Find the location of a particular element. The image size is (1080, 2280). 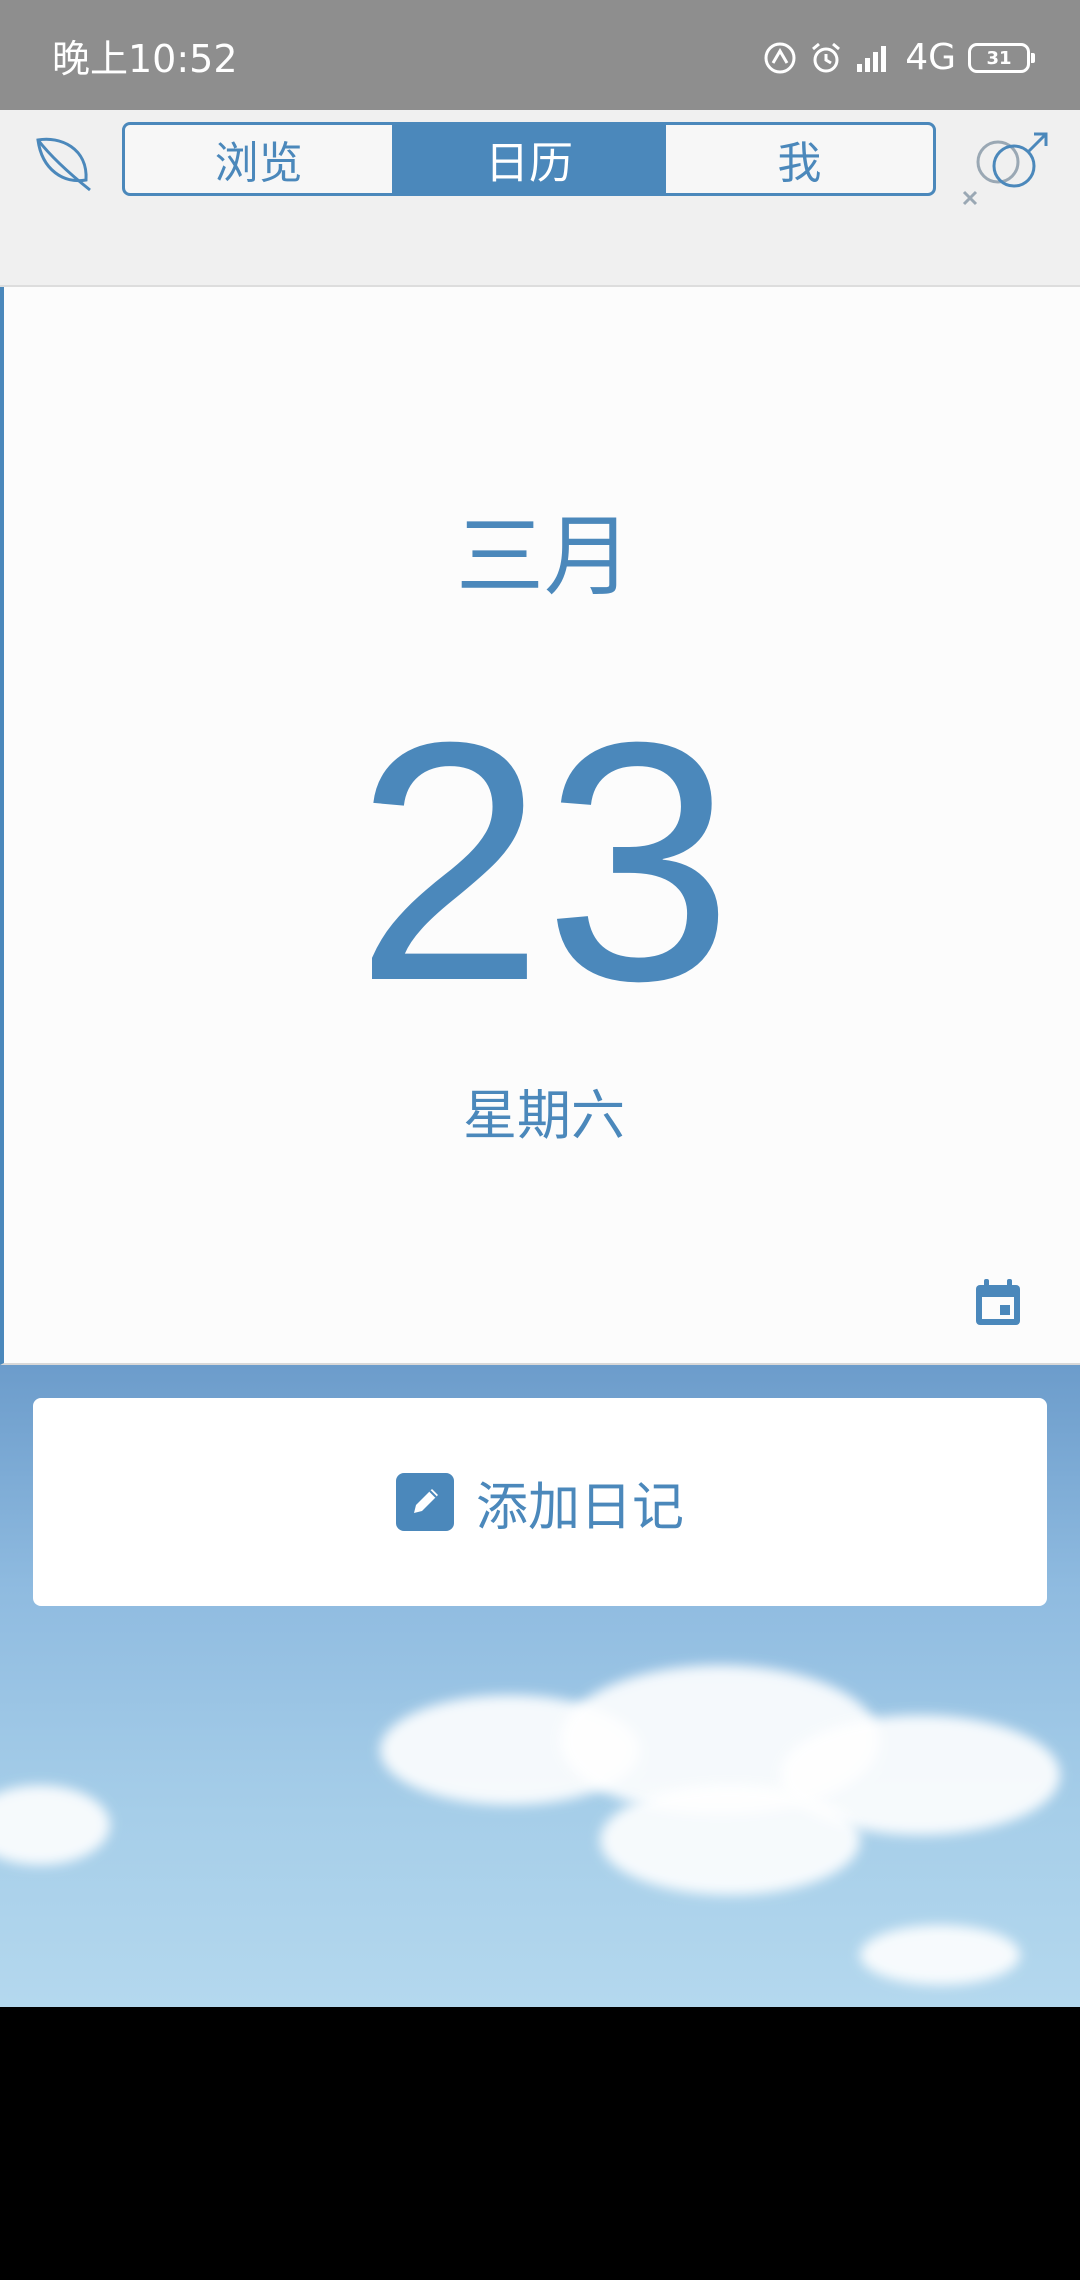

add-diary-button: 添加日记 is located at coordinates (540, 1502).